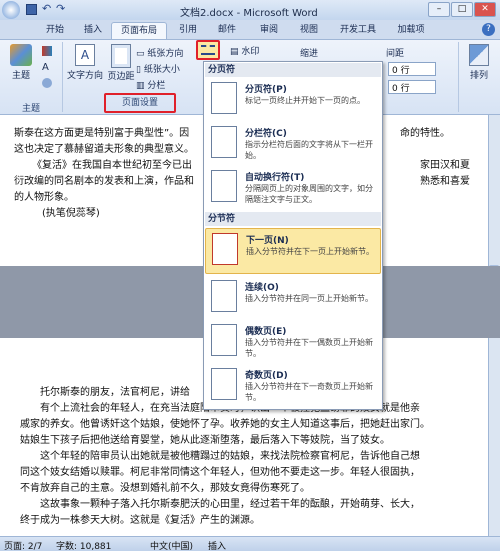  Describe the element at coordinates (488, 29) in the screenshot. I see `help-icon: ?` at that location.